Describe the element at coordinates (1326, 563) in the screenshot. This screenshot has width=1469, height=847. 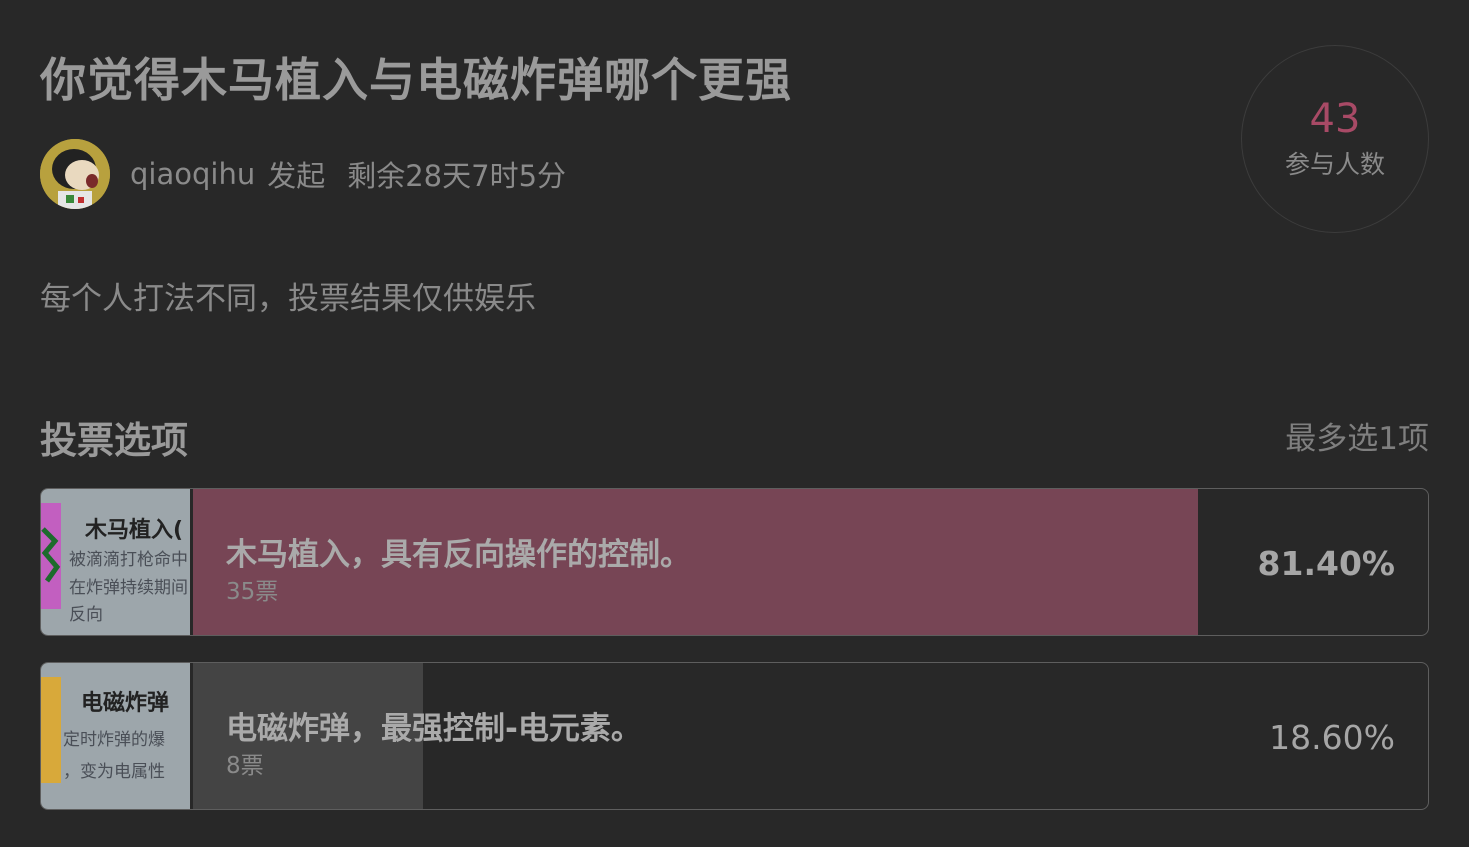
I see `option-percent: 81.40%` at that location.